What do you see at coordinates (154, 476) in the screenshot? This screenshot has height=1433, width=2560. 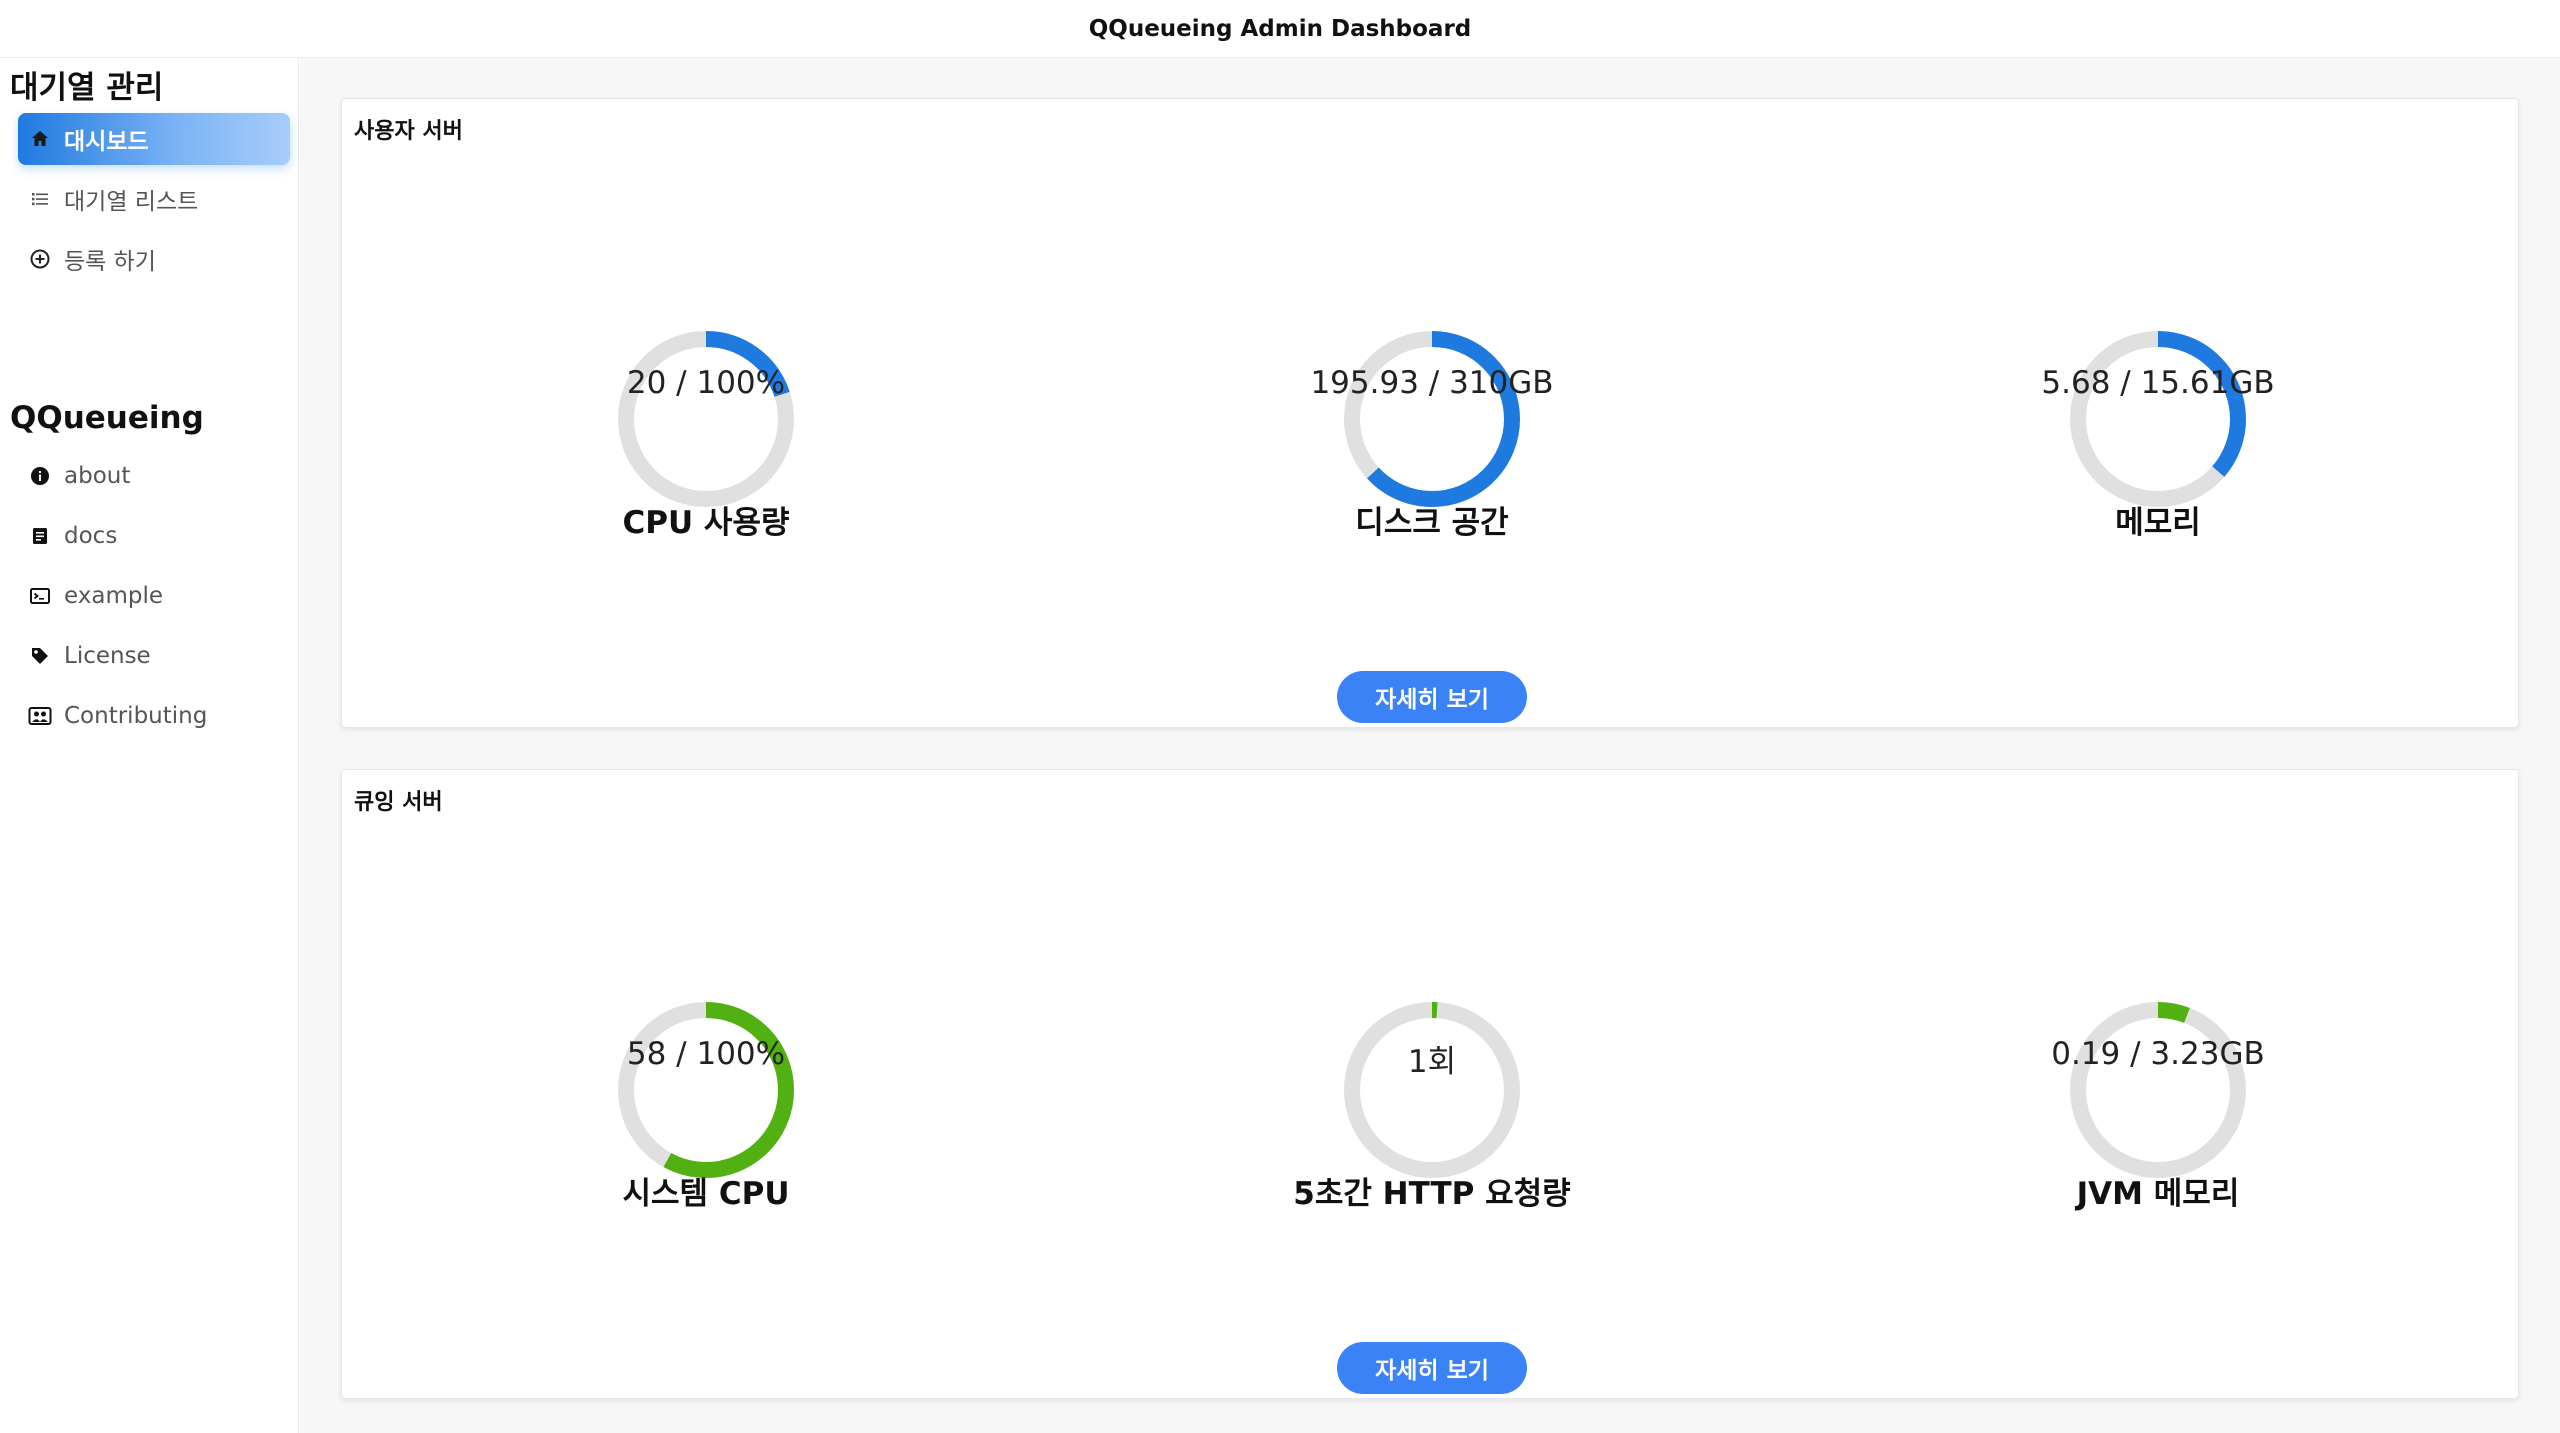 I see `sidebar-link-about: about` at bounding box center [154, 476].